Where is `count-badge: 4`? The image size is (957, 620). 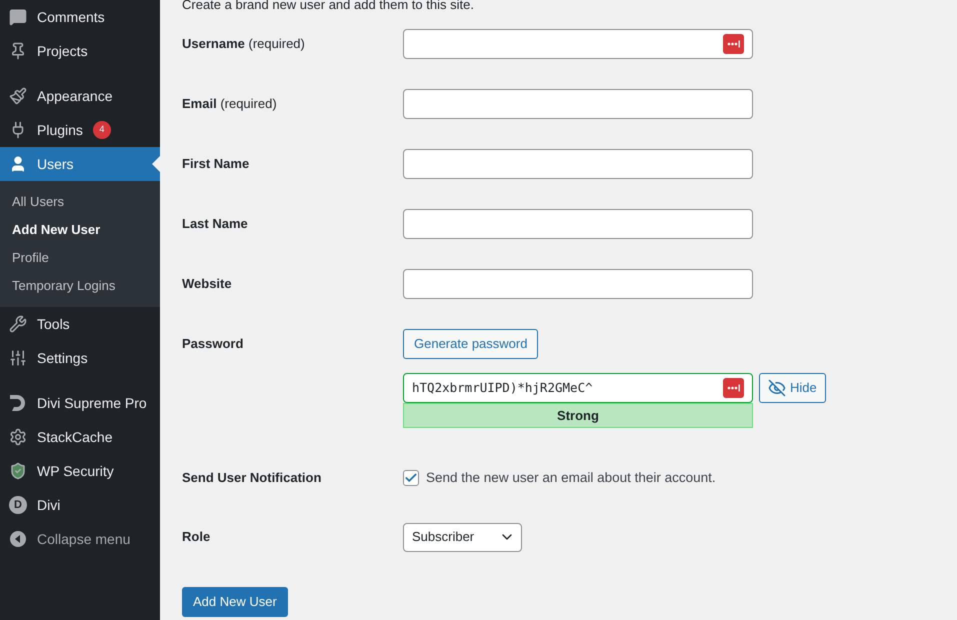
count-badge: 4 is located at coordinates (101, 130).